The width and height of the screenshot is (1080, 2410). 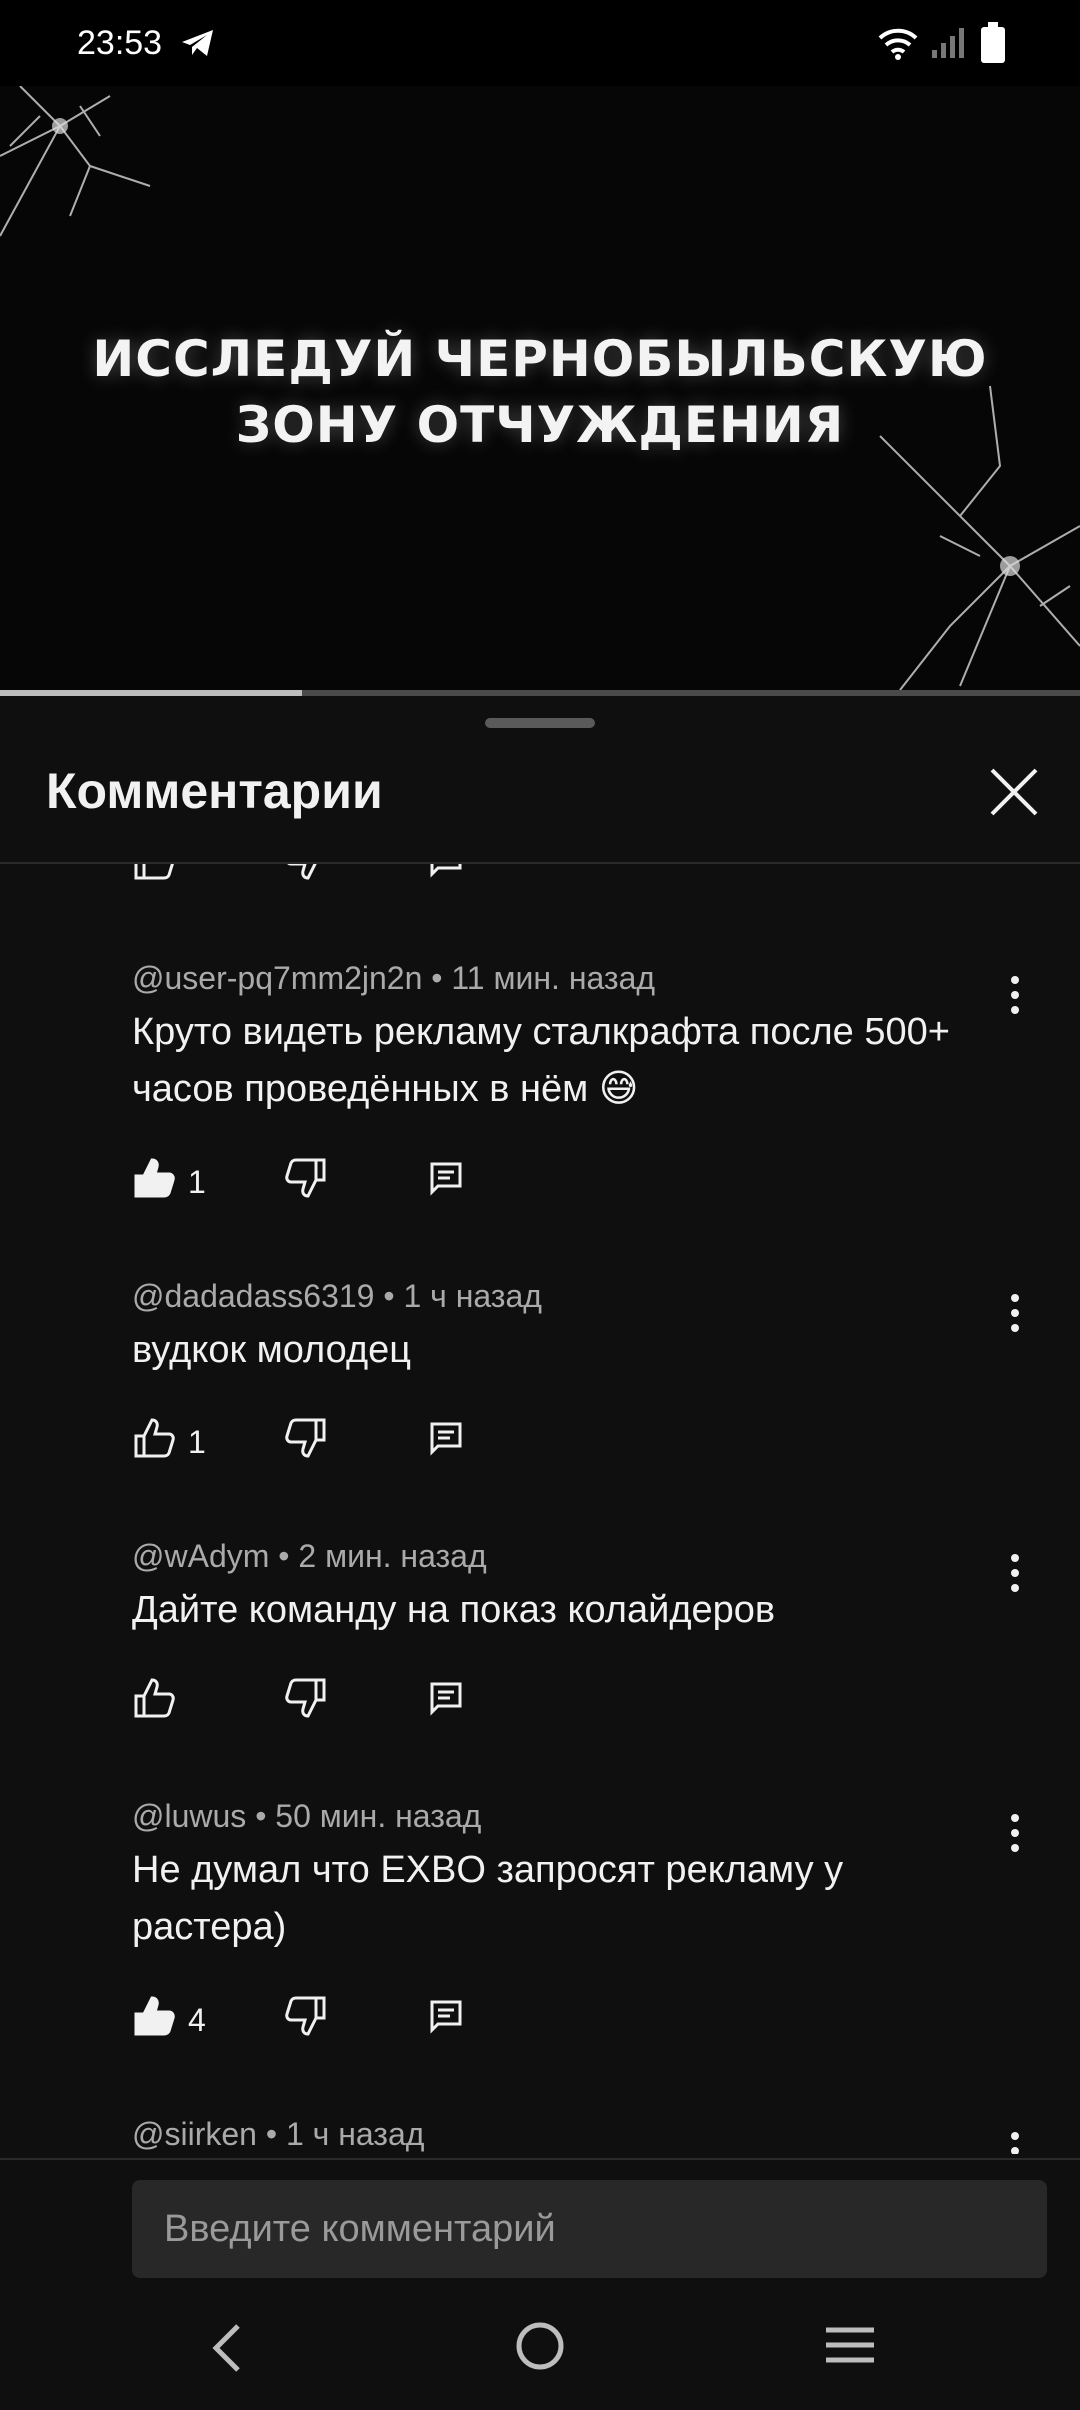 What do you see at coordinates (898, 44) in the screenshot?
I see `wifi-icon` at bounding box center [898, 44].